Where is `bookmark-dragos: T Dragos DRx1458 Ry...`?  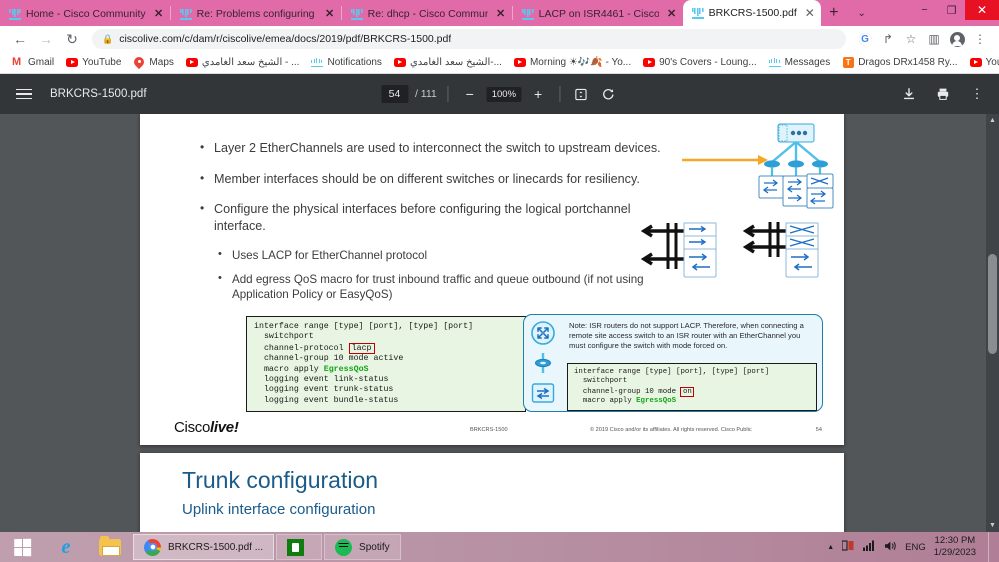
bookmark-dragos: T Dragos DRx1458 Ry... is located at coordinates (899, 63).